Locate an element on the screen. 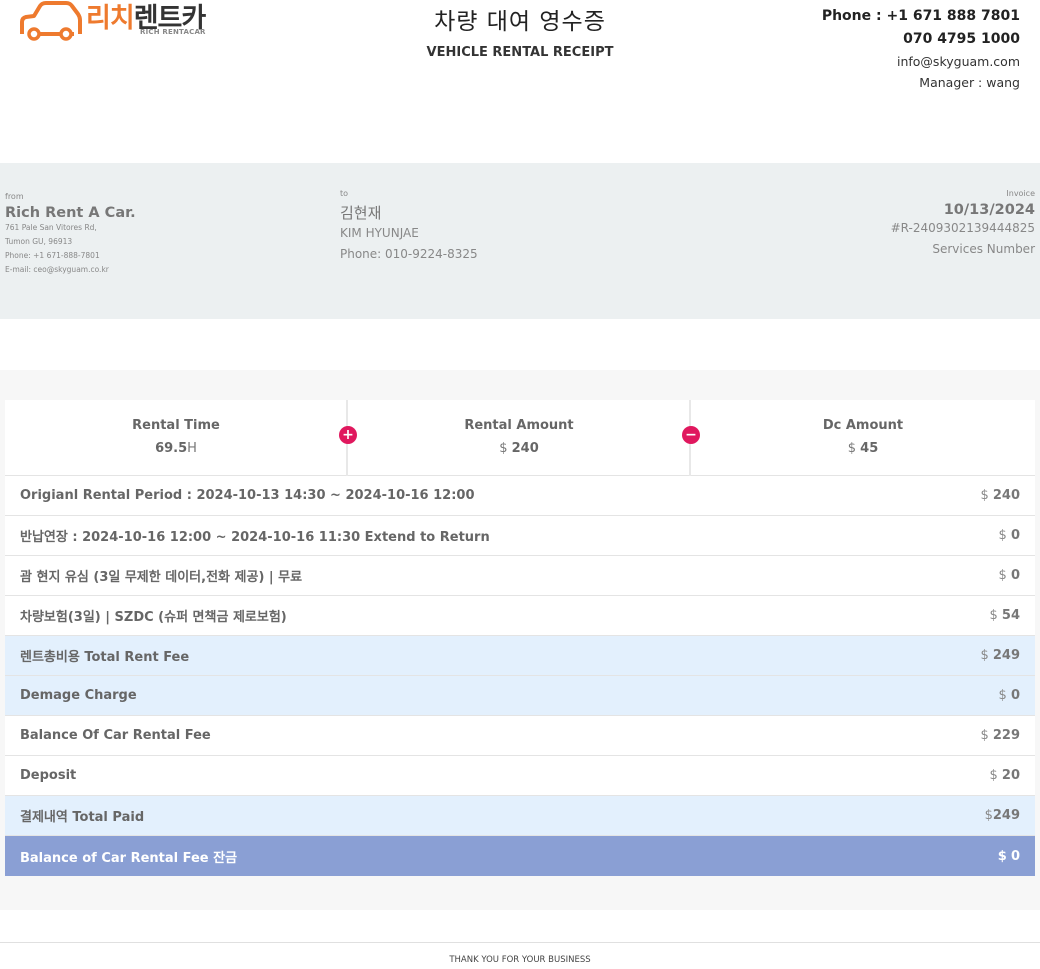  dc-amount-cell: Dc Amount $ 45 is located at coordinates (863, 438).